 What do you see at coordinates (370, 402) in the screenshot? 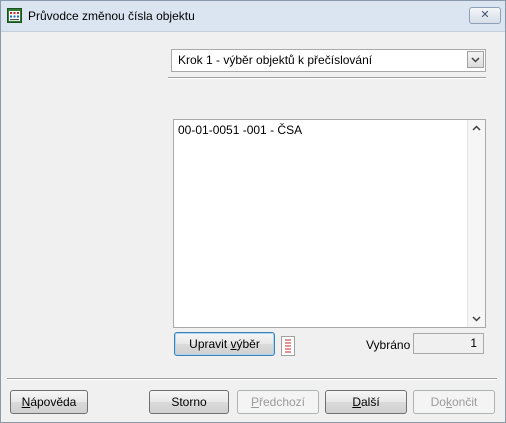
I see `next-label-rest: alší` at bounding box center [370, 402].